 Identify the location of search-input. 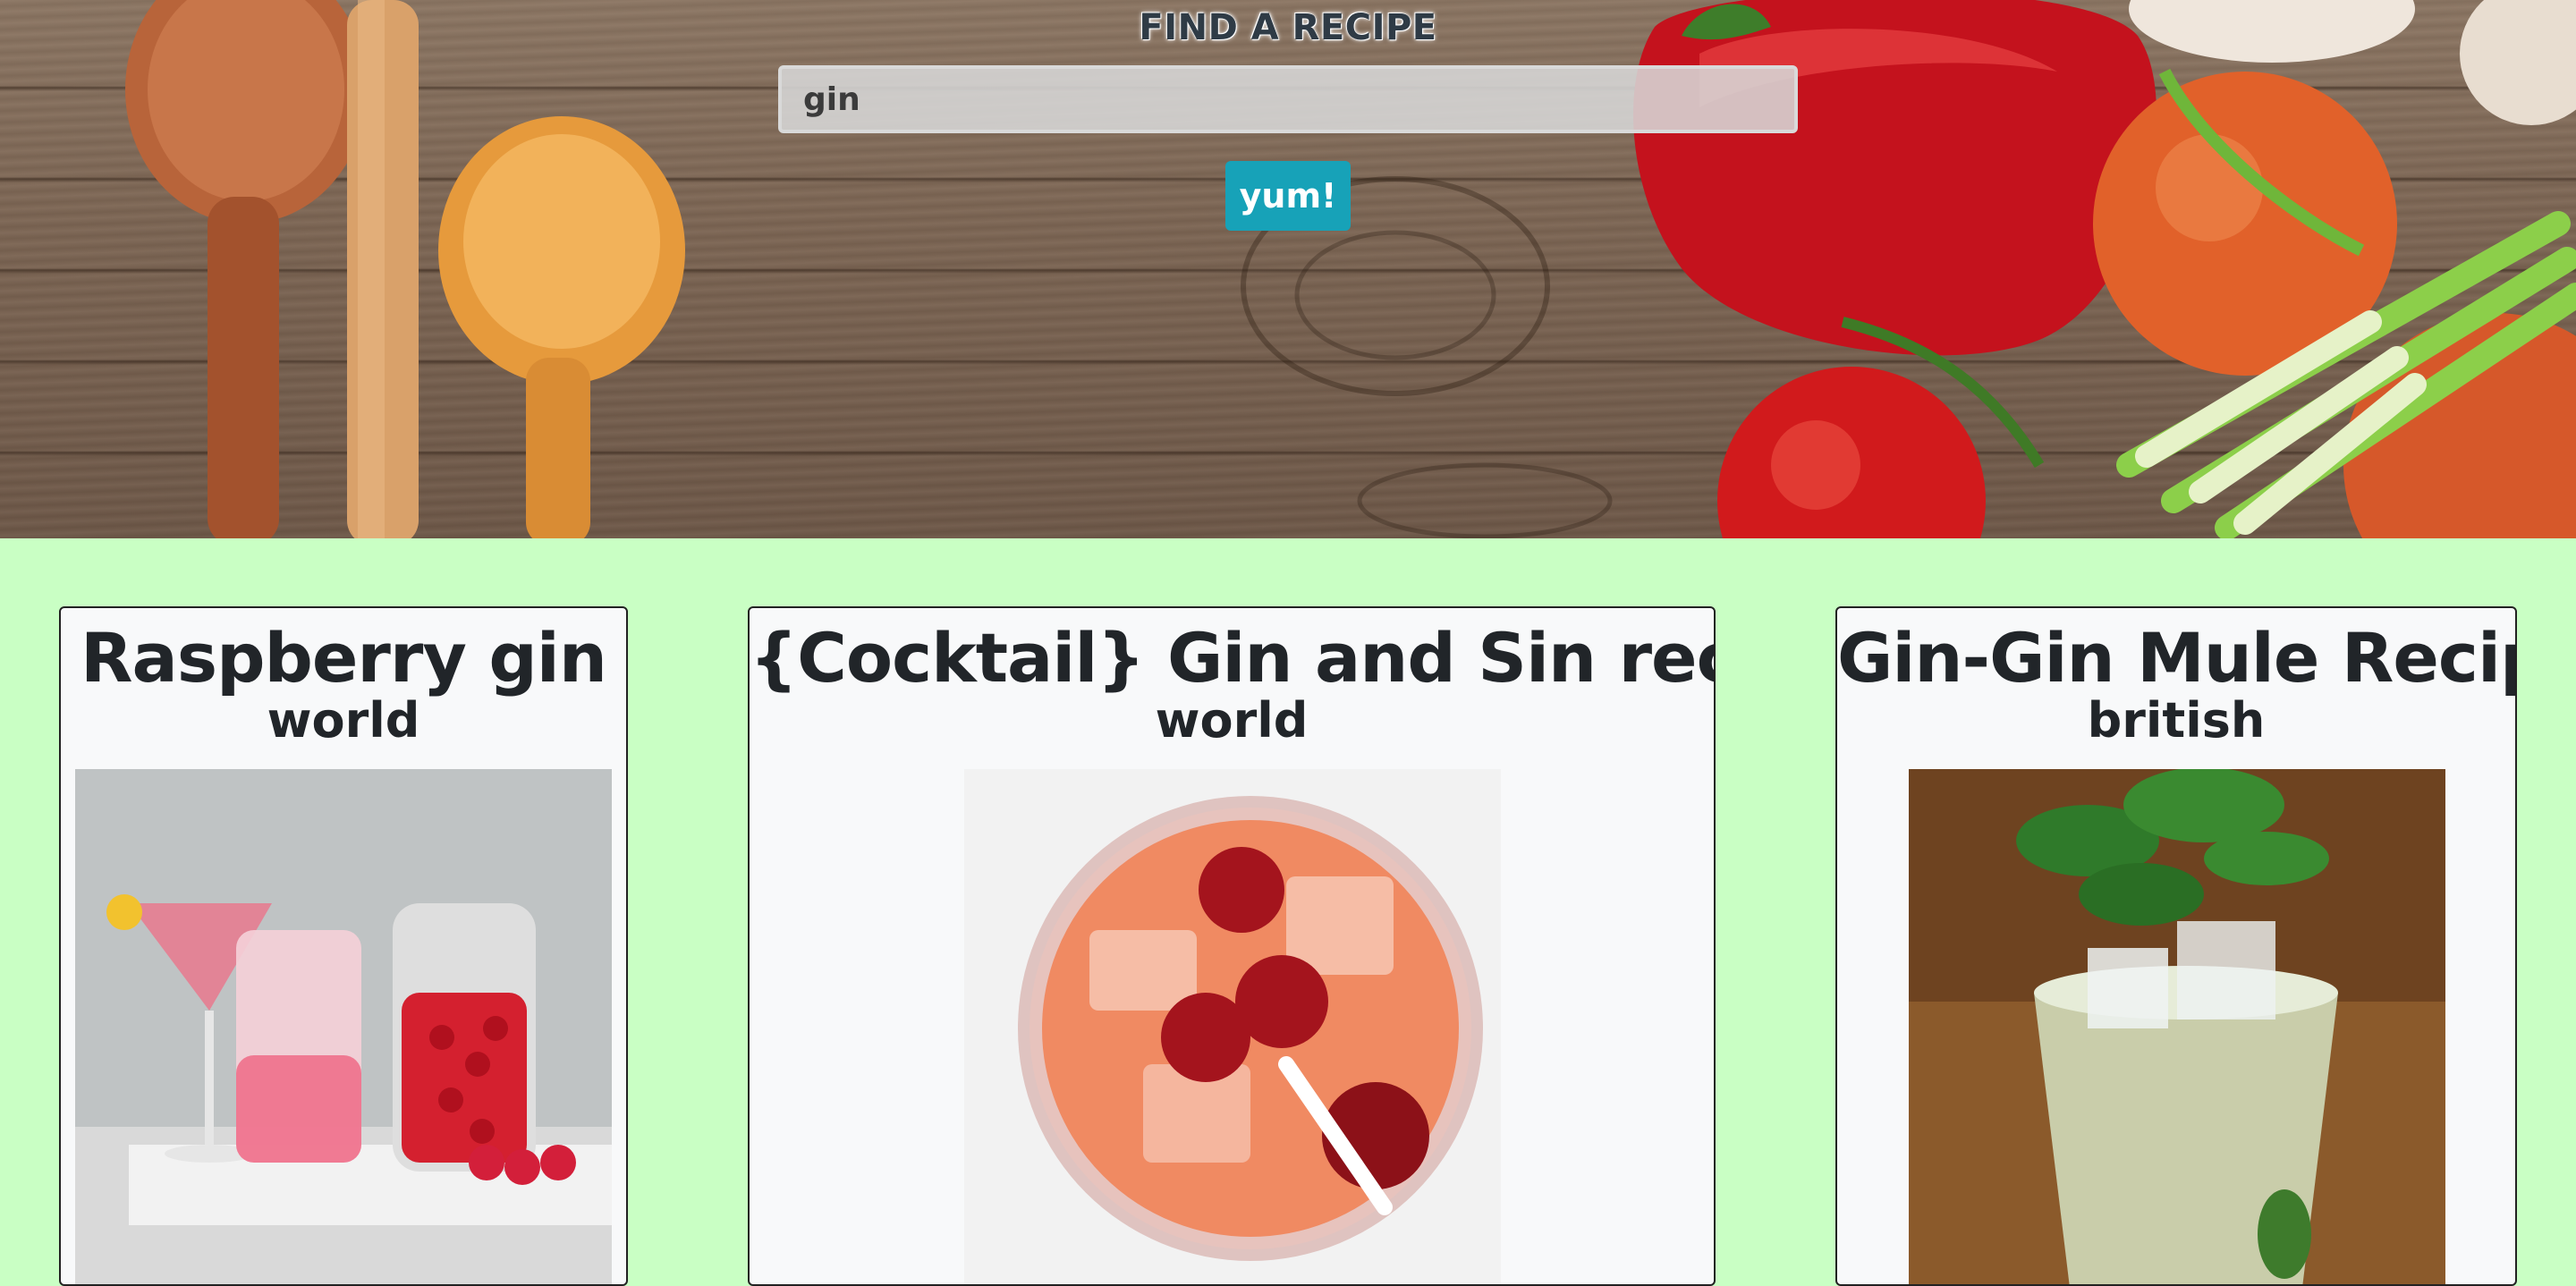
(1288, 99).